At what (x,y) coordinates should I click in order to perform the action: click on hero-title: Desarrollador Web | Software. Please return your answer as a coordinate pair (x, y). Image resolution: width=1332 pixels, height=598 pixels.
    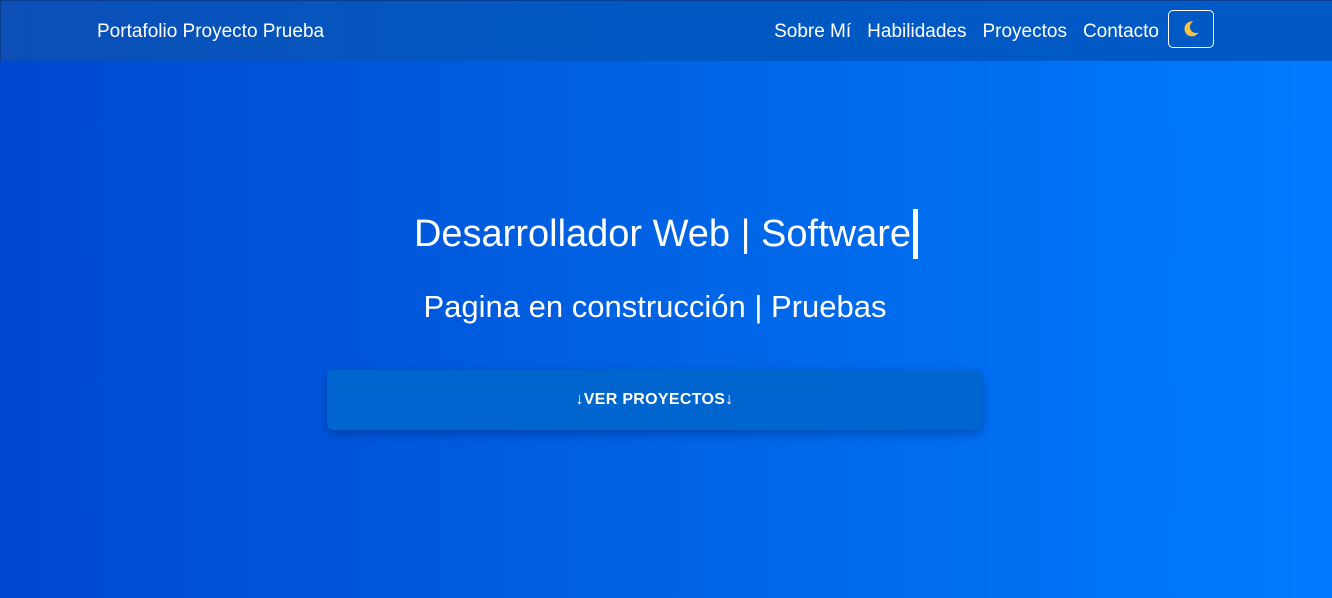
    Looking at the image, I should click on (666, 234).